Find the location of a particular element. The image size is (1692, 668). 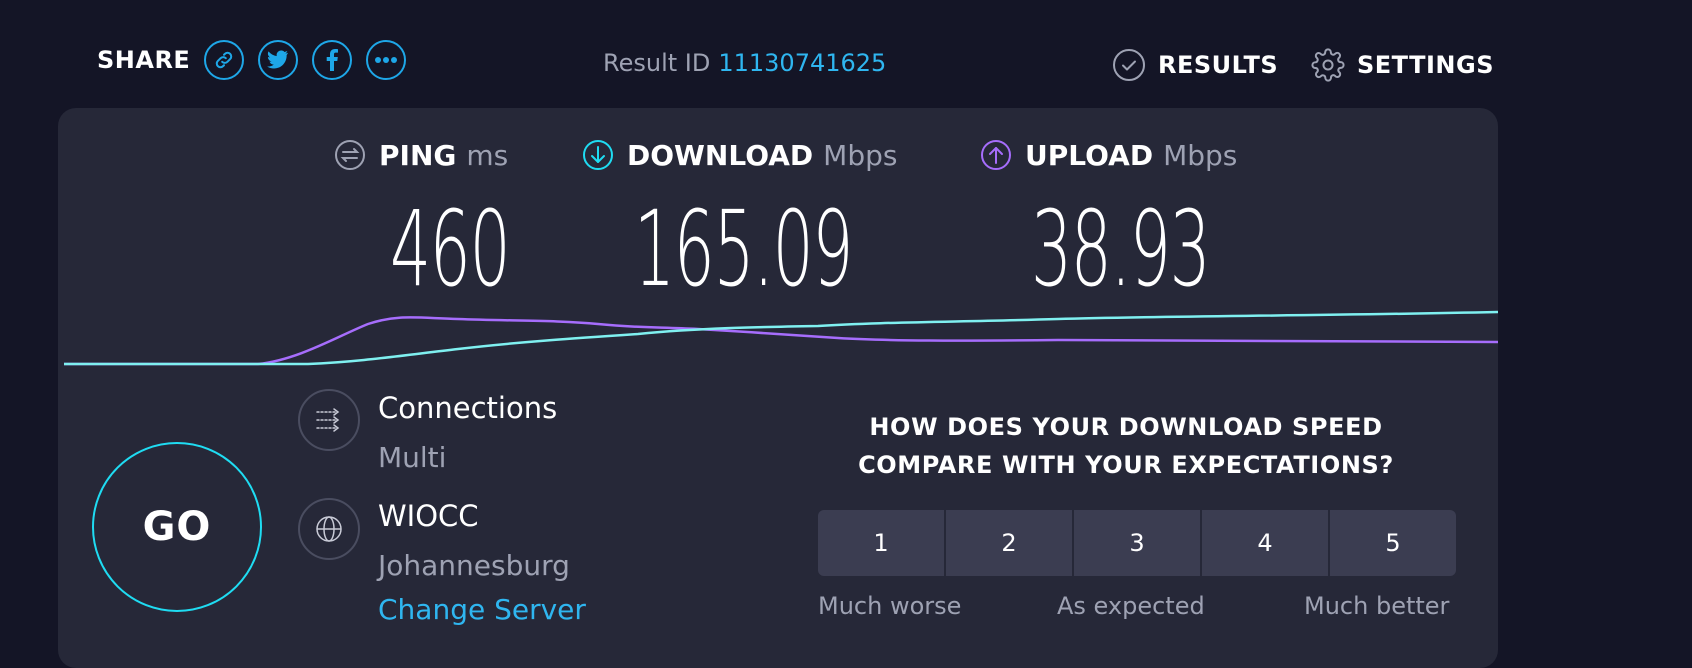

share-label: SHARE is located at coordinates (144, 60).